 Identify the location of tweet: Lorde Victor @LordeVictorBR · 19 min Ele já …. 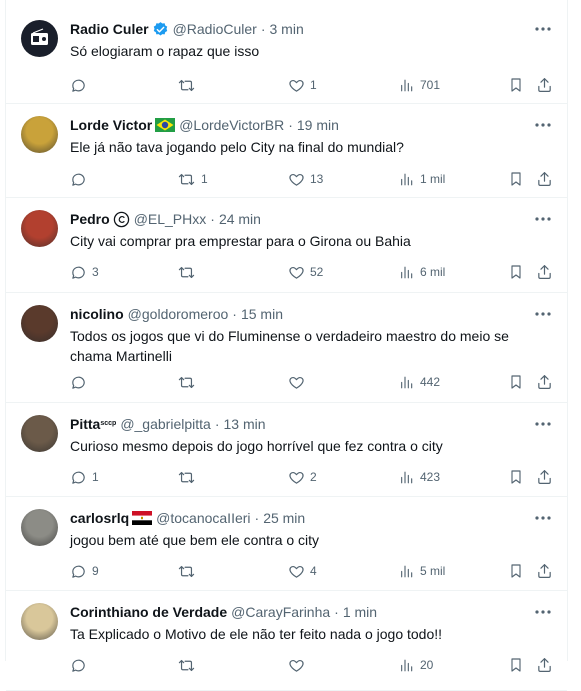
(286, 151).